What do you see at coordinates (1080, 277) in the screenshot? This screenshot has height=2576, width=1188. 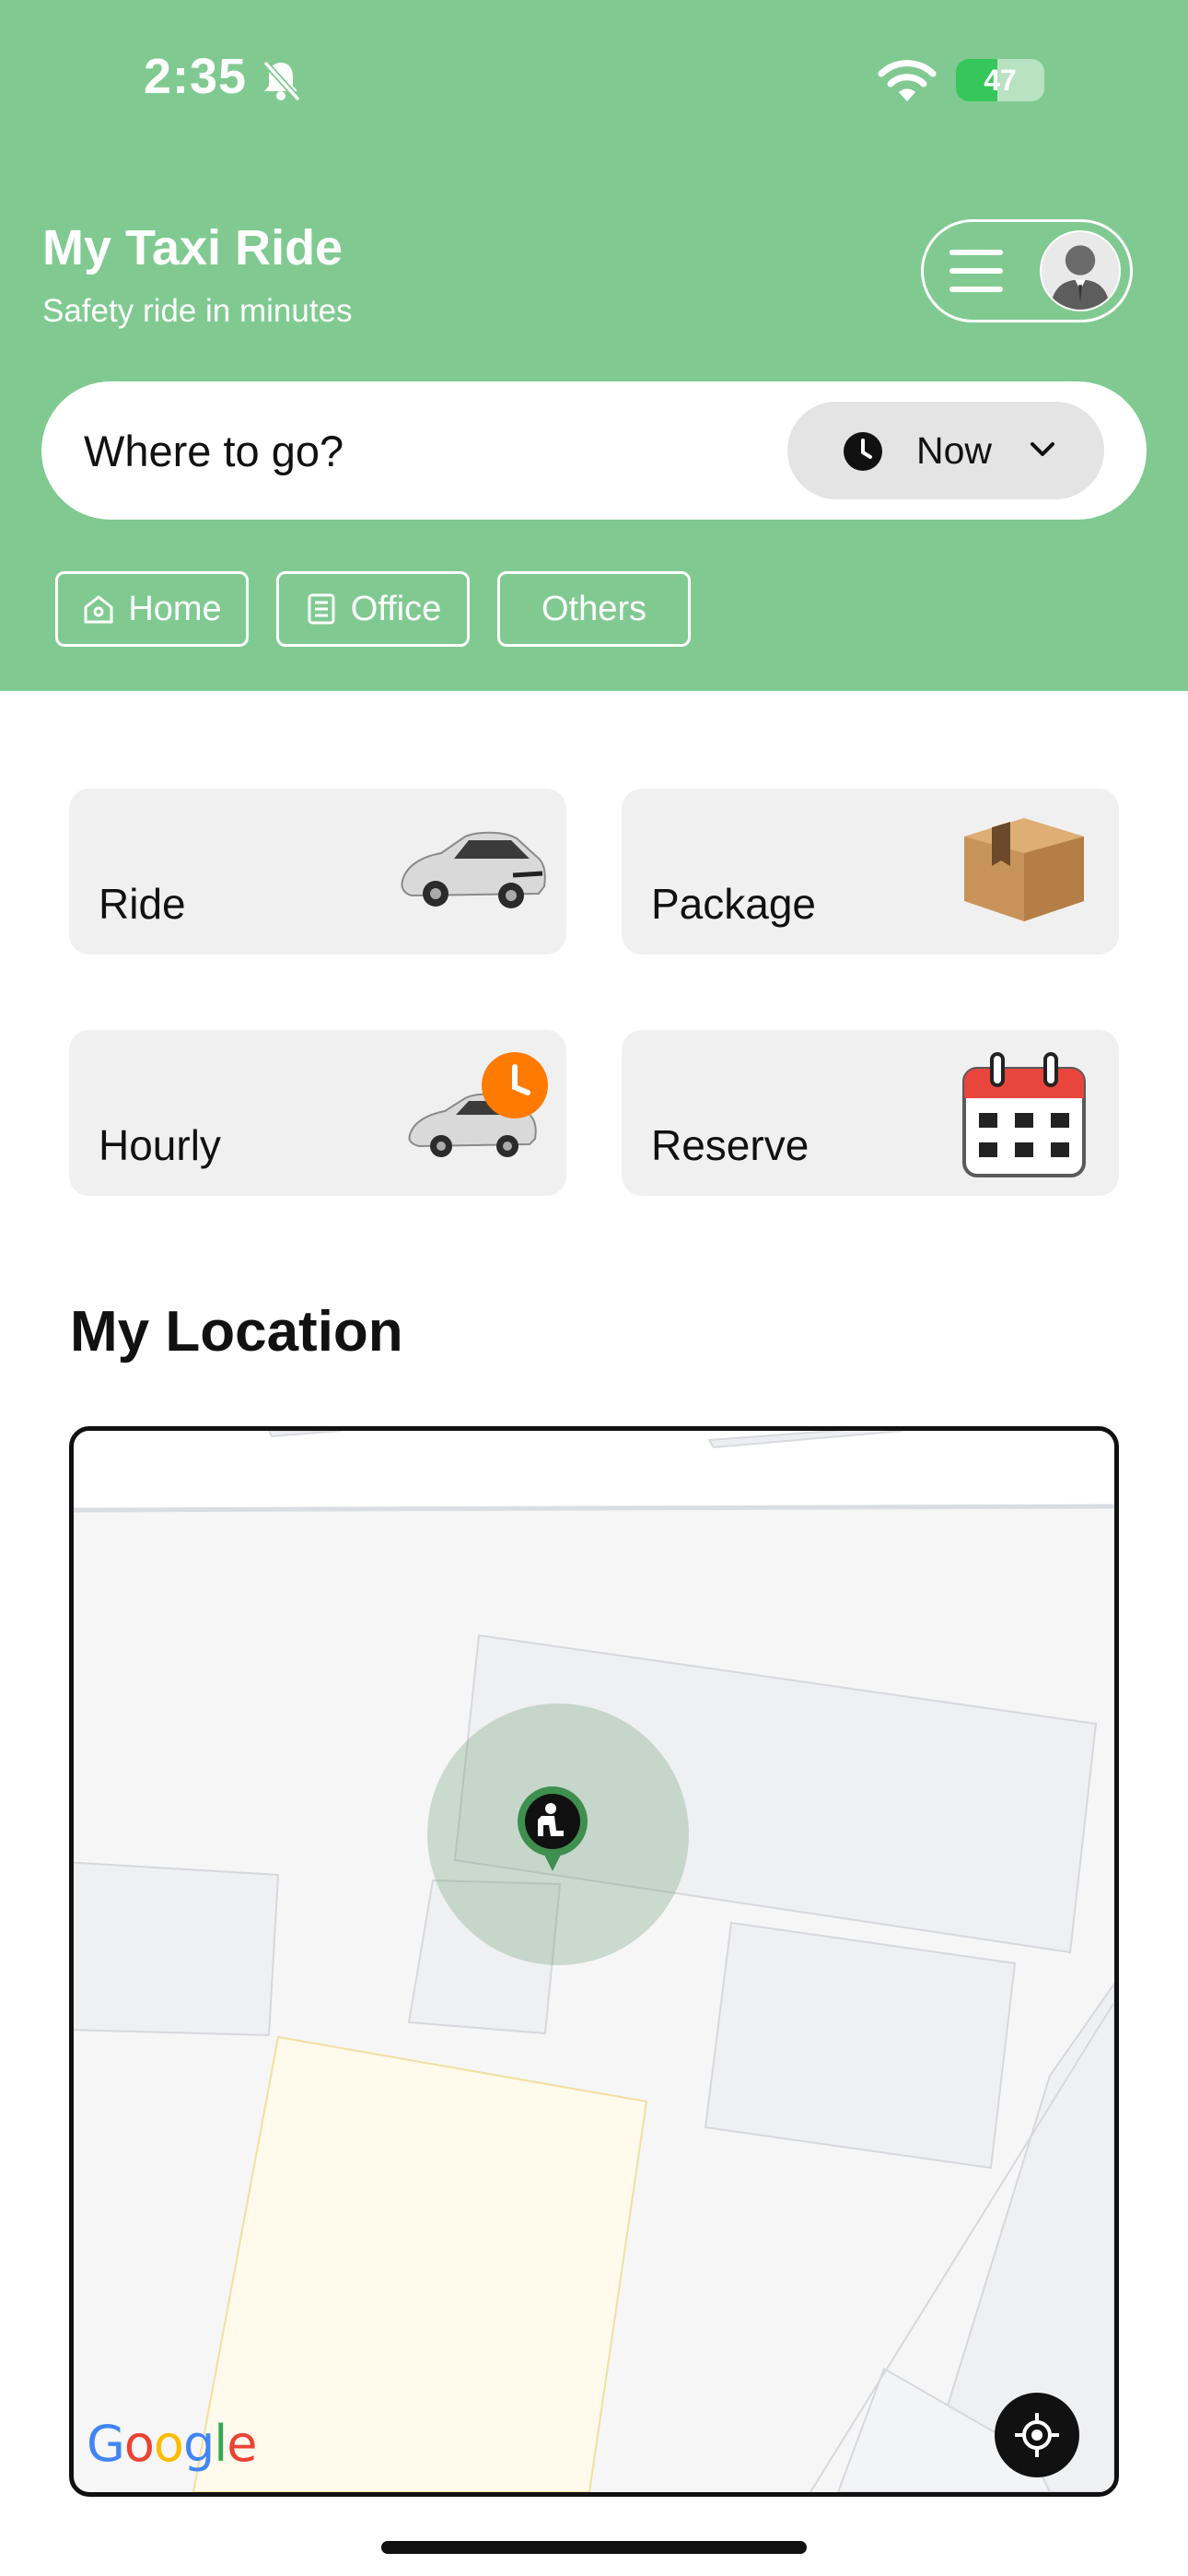 I see `user-silhouette-icon` at bounding box center [1080, 277].